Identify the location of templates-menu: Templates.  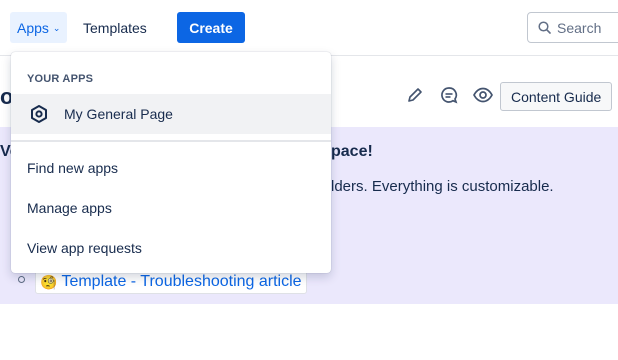
(115, 27).